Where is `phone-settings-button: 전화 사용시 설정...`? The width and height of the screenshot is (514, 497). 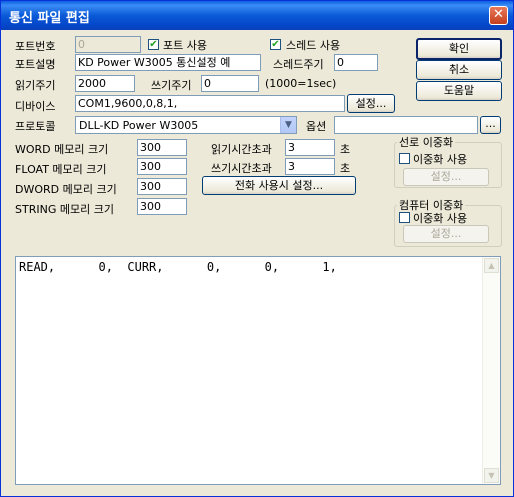 phone-settings-button: 전화 사용시 설정... is located at coordinates (279, 185).